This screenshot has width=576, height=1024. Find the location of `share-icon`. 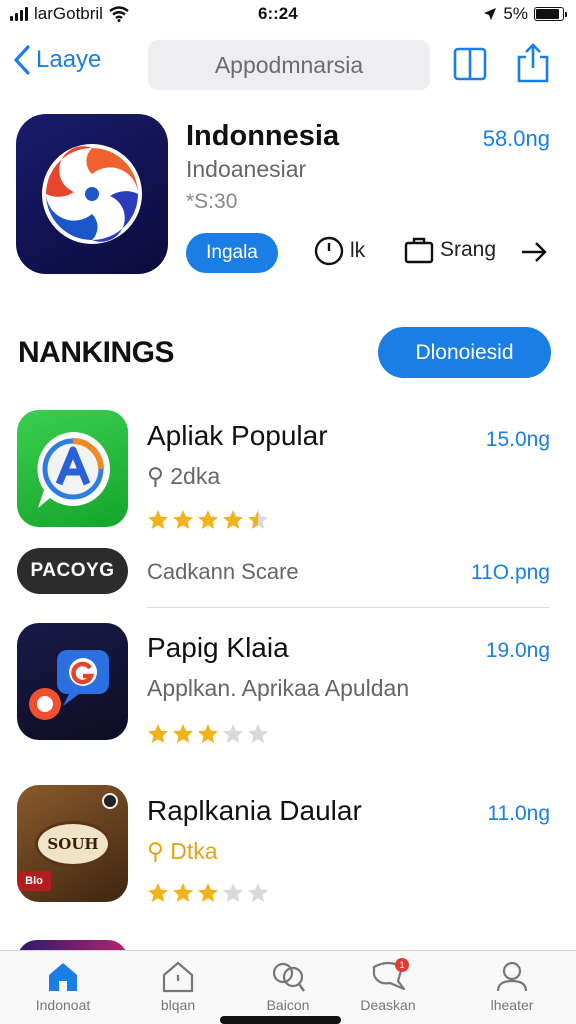

share-icon is located at coordinates (533, 63).